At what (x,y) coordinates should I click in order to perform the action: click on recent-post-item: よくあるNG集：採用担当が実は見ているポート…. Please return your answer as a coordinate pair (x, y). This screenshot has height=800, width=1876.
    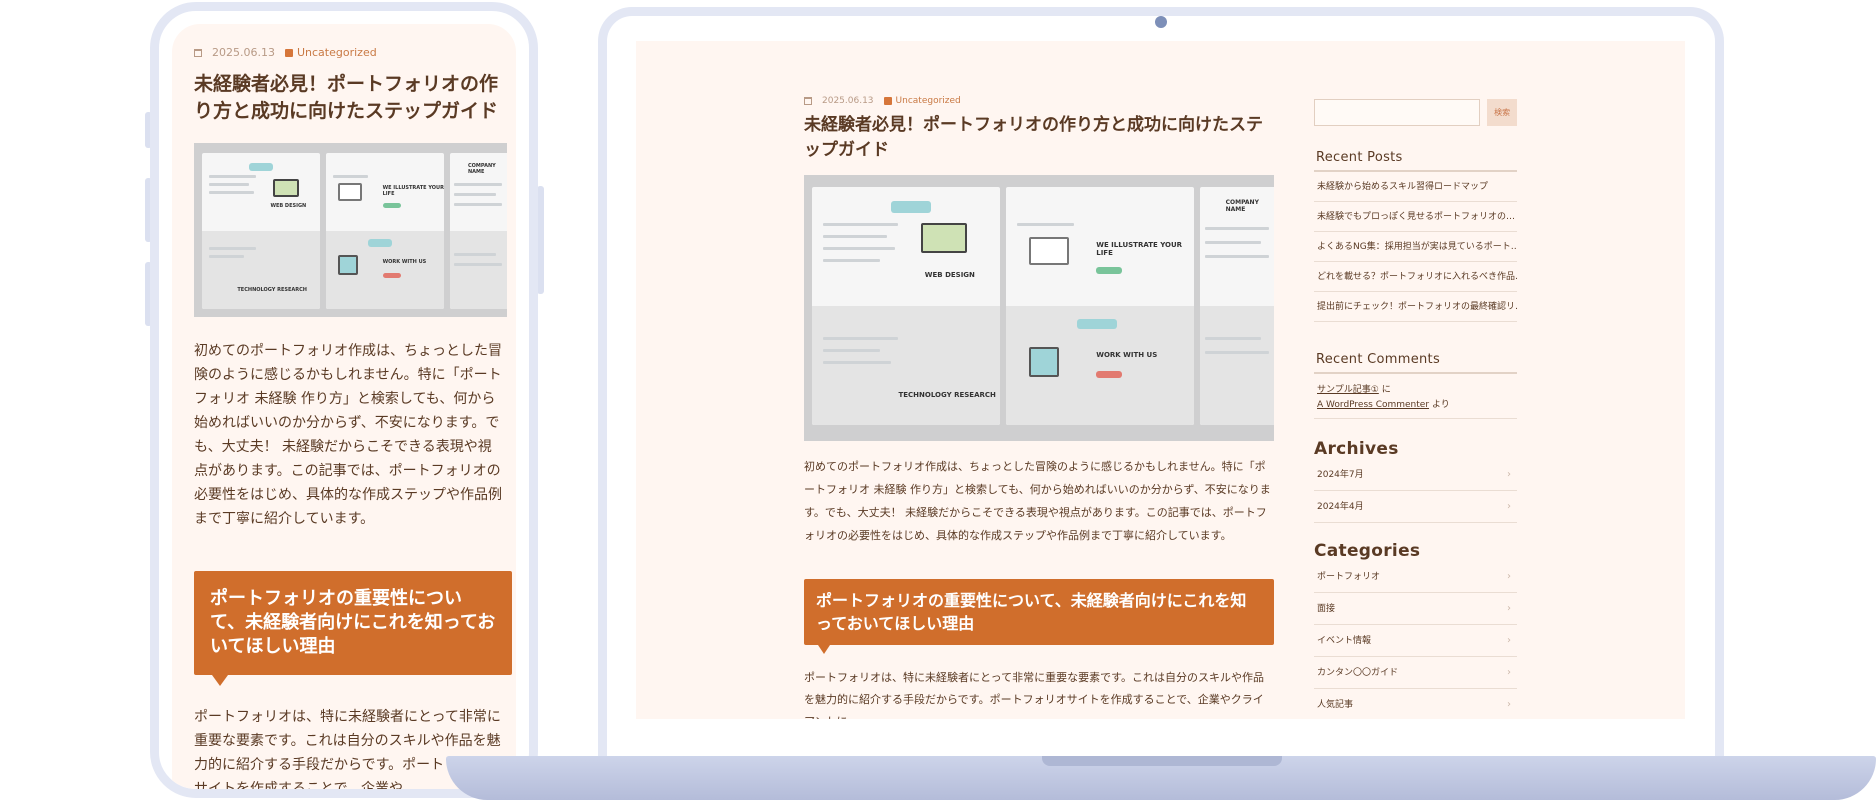
    Looking at the image, I should click on (1415, 247).